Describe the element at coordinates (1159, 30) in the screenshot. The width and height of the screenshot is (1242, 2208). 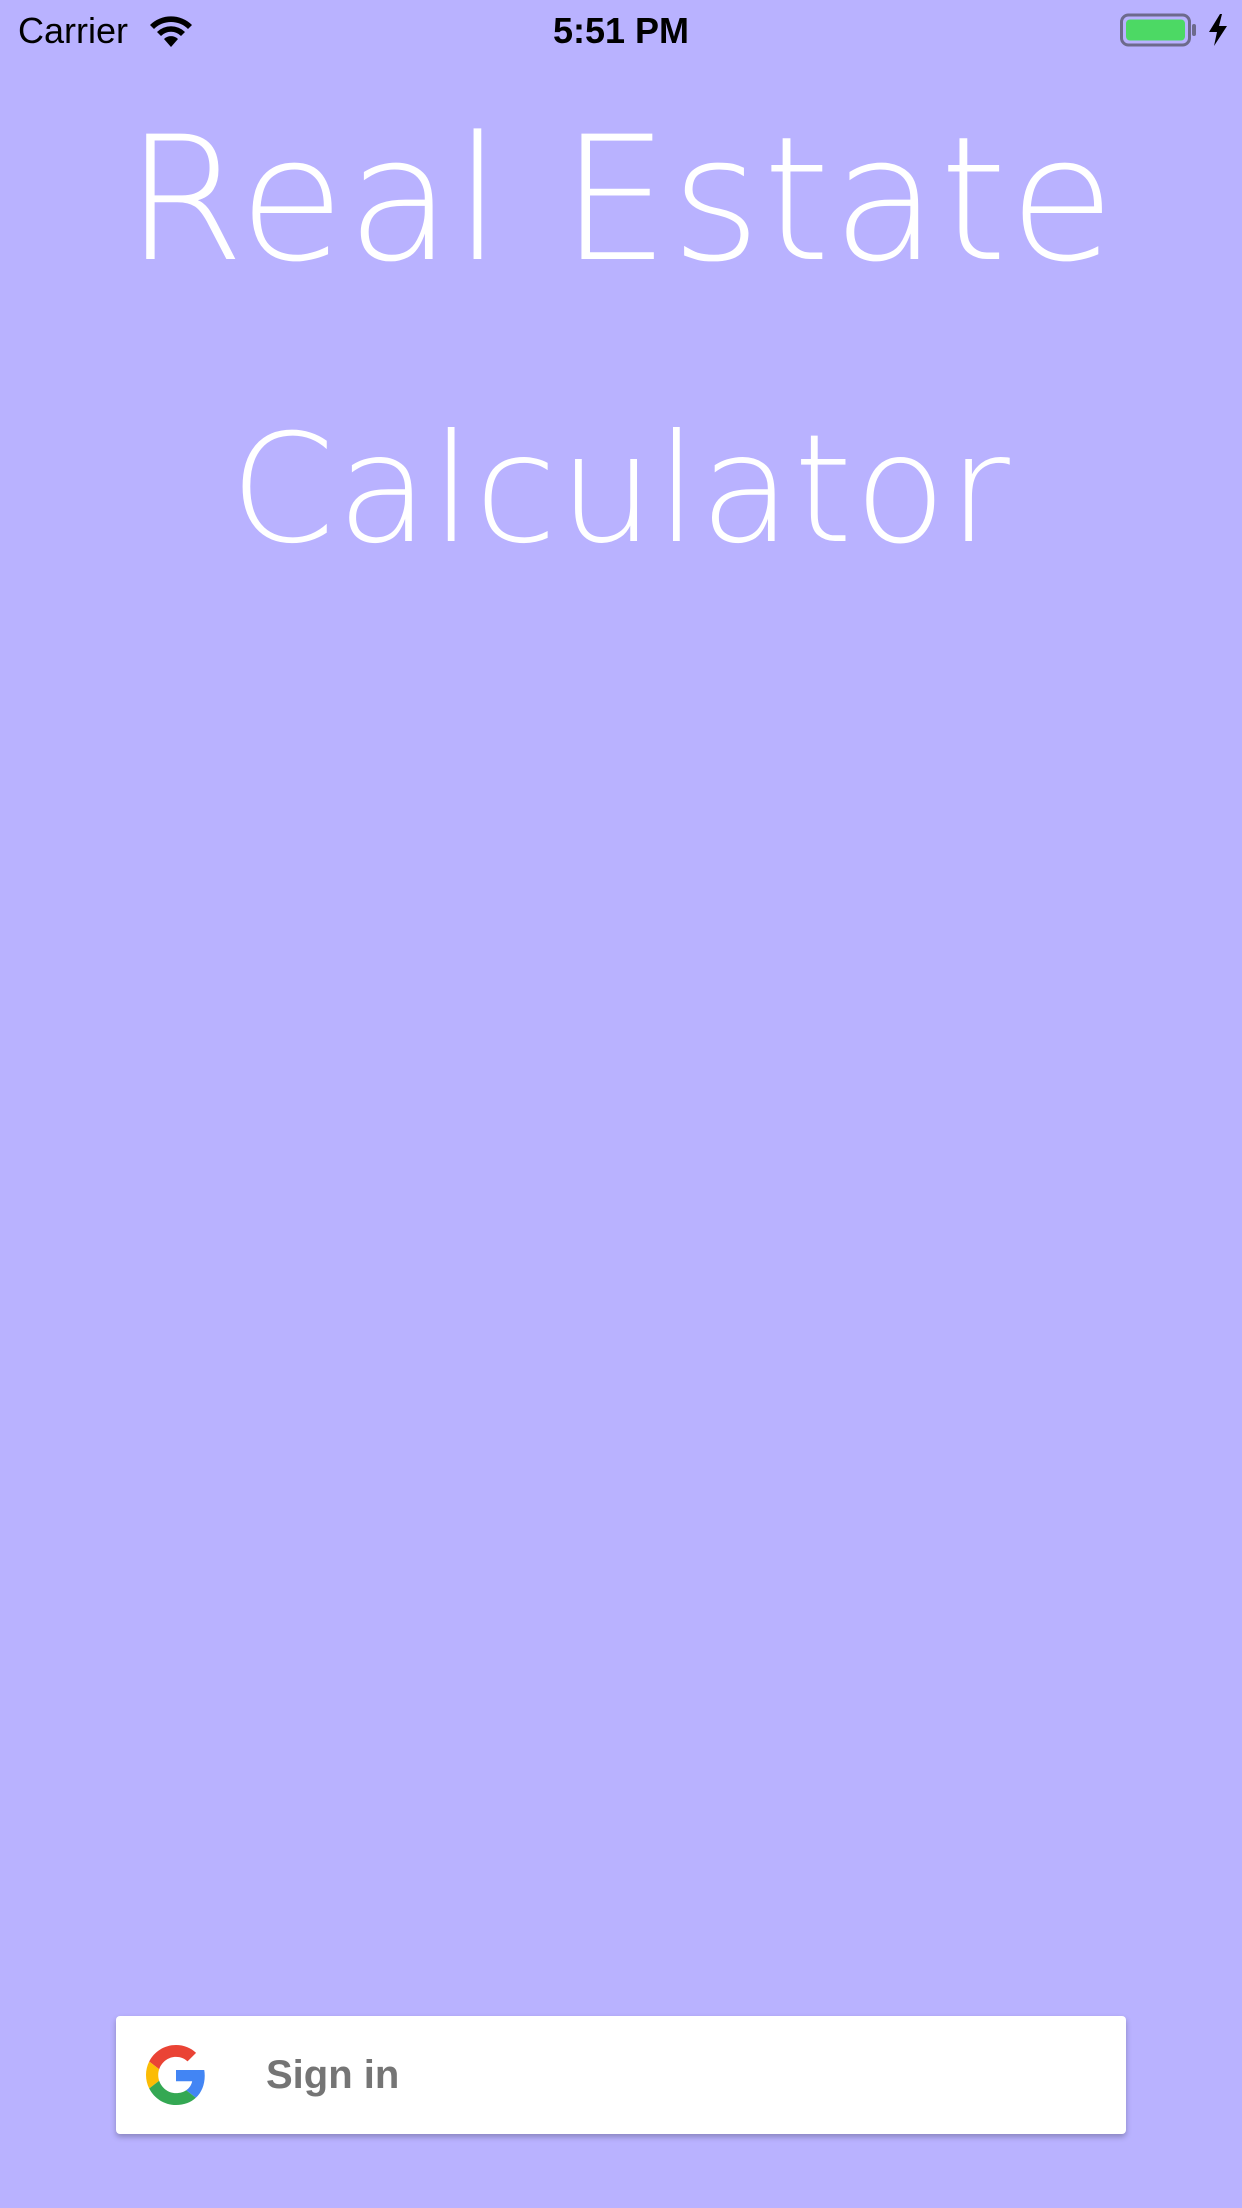
I see `battery-icon` at that location.